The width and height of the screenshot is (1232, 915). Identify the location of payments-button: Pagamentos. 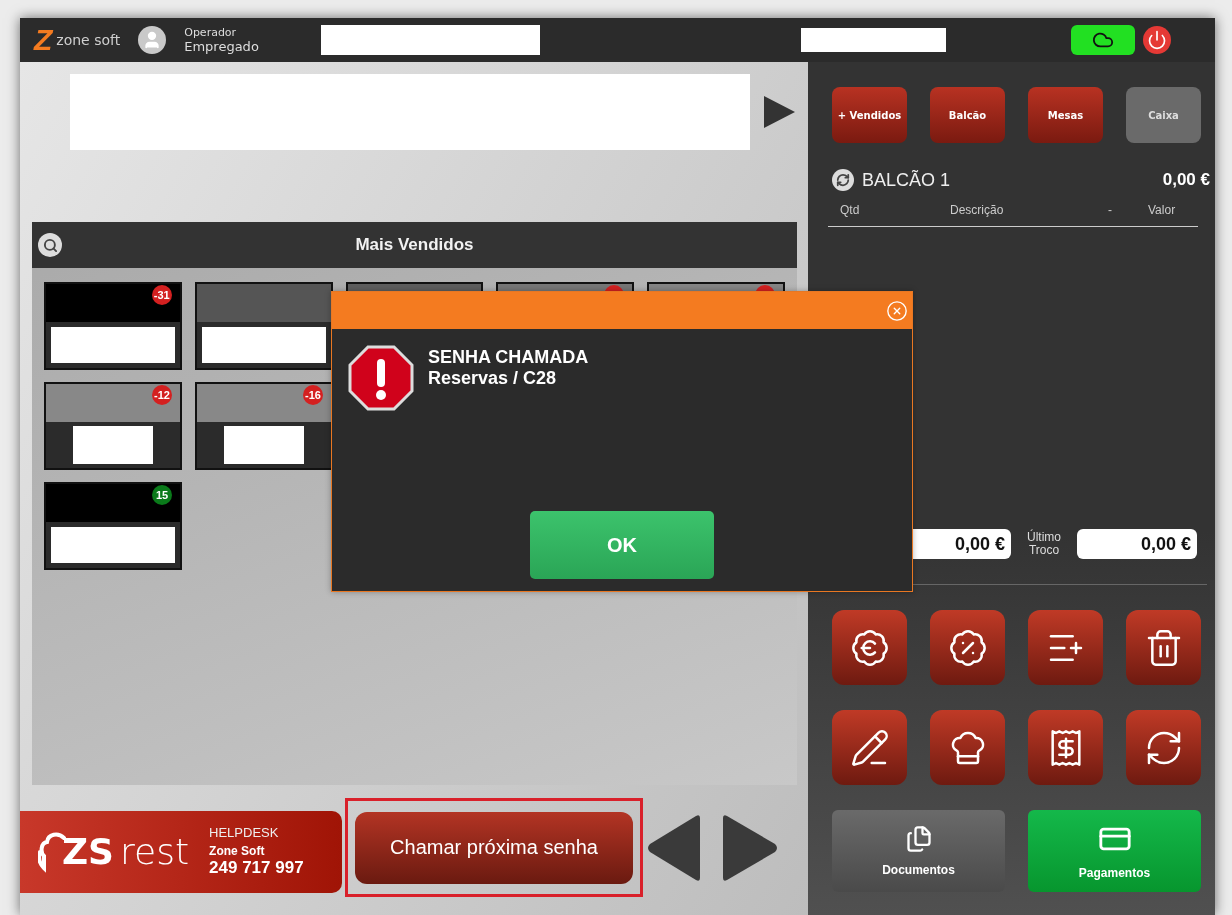
(1114, 851).